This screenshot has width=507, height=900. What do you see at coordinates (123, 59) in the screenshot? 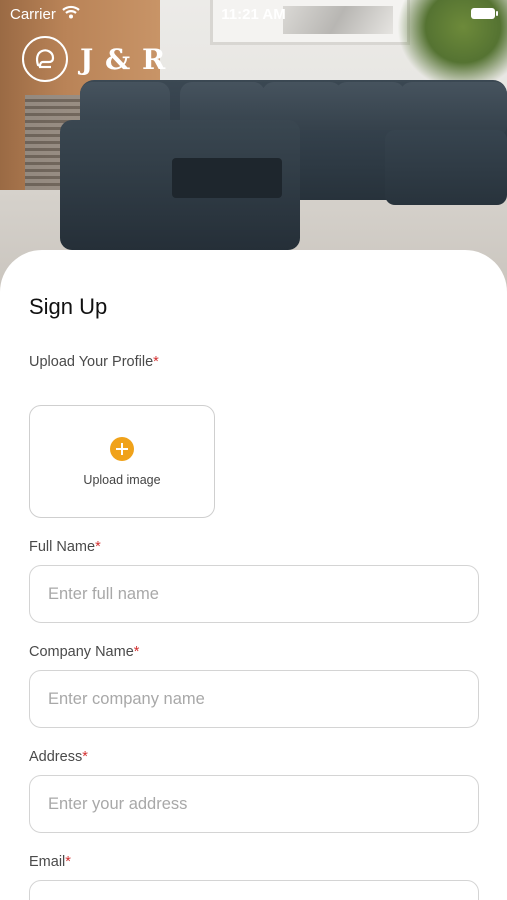
I see `brand-name: J & R` at bounding box center [123, 59].